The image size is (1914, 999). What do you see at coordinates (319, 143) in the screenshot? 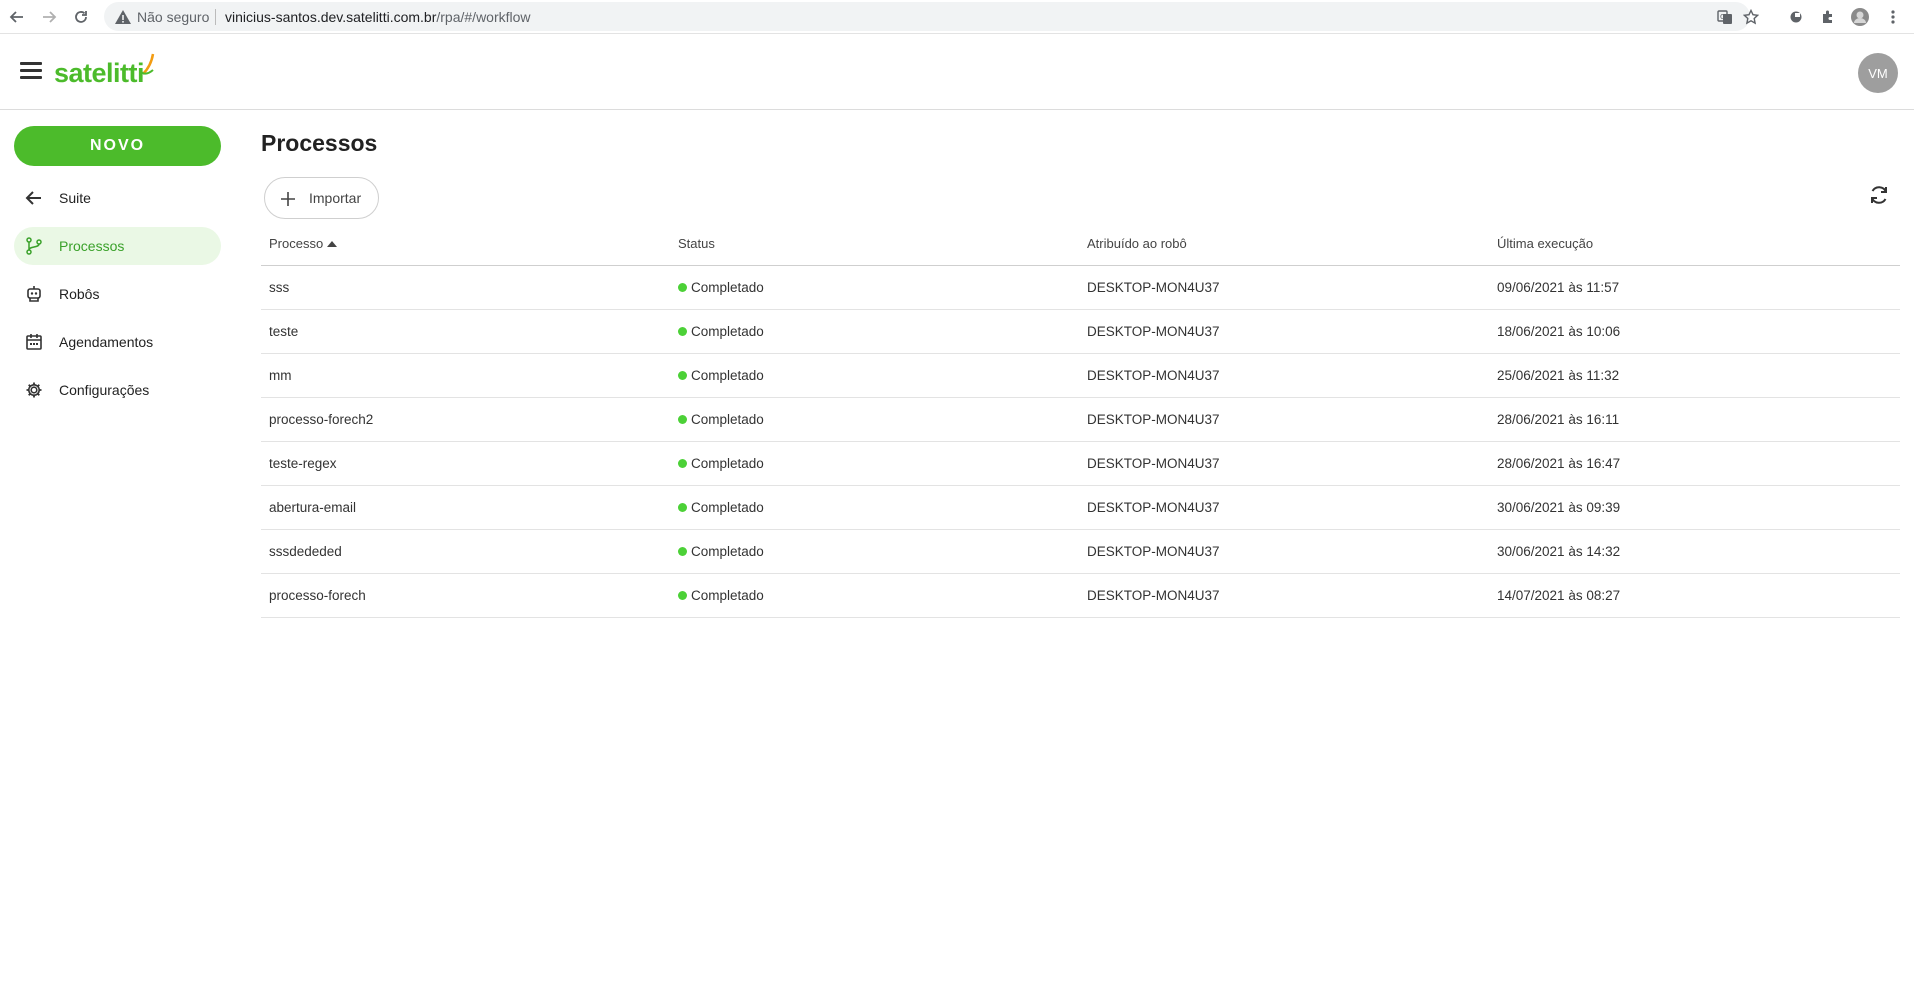
I see `page-title: Processos` at bounding box center [319, 143].